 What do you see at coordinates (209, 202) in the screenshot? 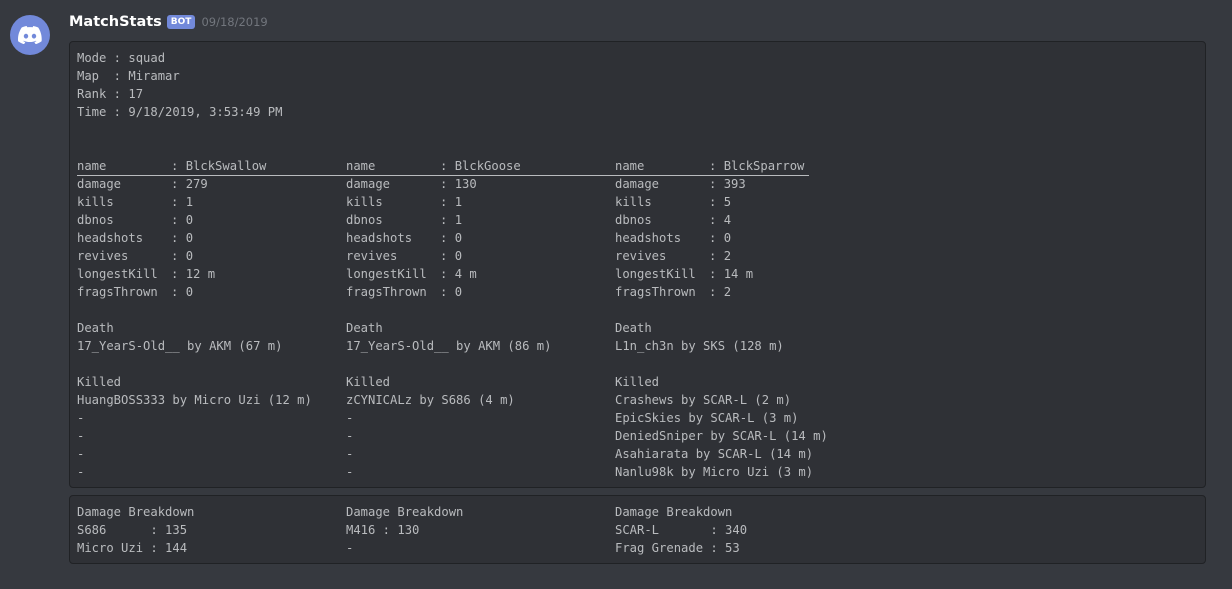
I see `stat-row-kills: kills: 1` at bounding box center [209, 202].